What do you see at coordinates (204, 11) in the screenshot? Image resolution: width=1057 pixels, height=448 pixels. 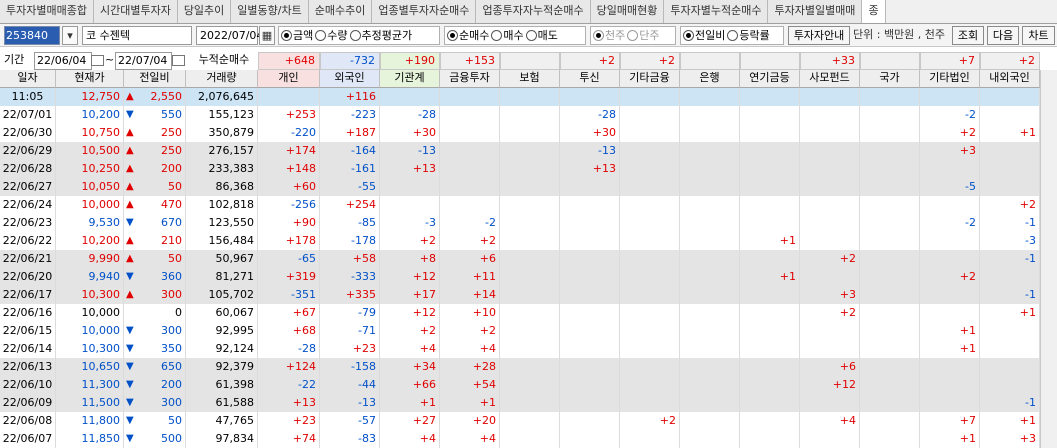 I see `tab-2: 당일추이` at bounding box center [204, 11].